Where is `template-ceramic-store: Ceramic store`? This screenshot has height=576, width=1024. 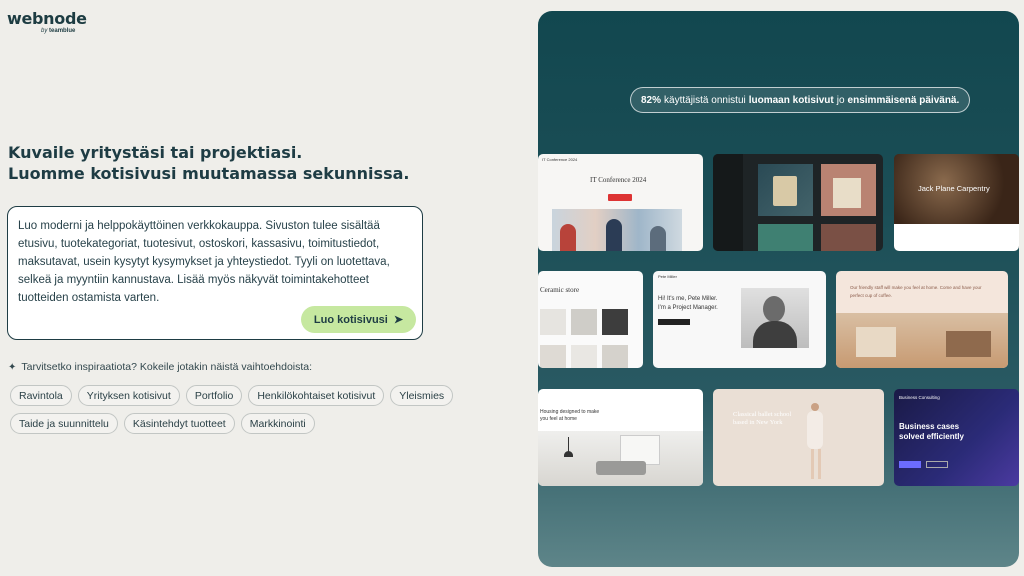
template-ceramic-store: Ceramic store is located at coordinates (590, 319).